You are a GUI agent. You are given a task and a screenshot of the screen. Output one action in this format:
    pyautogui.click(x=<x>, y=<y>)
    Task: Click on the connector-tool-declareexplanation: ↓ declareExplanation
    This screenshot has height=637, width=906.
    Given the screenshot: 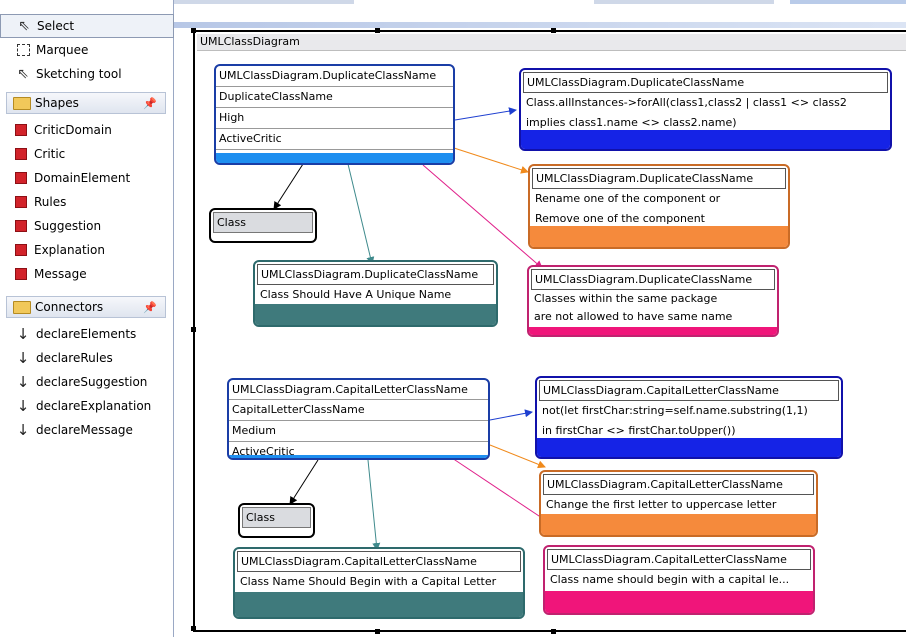 What is the action you would take?
    pyautogui.click(x=87, y=406)
    